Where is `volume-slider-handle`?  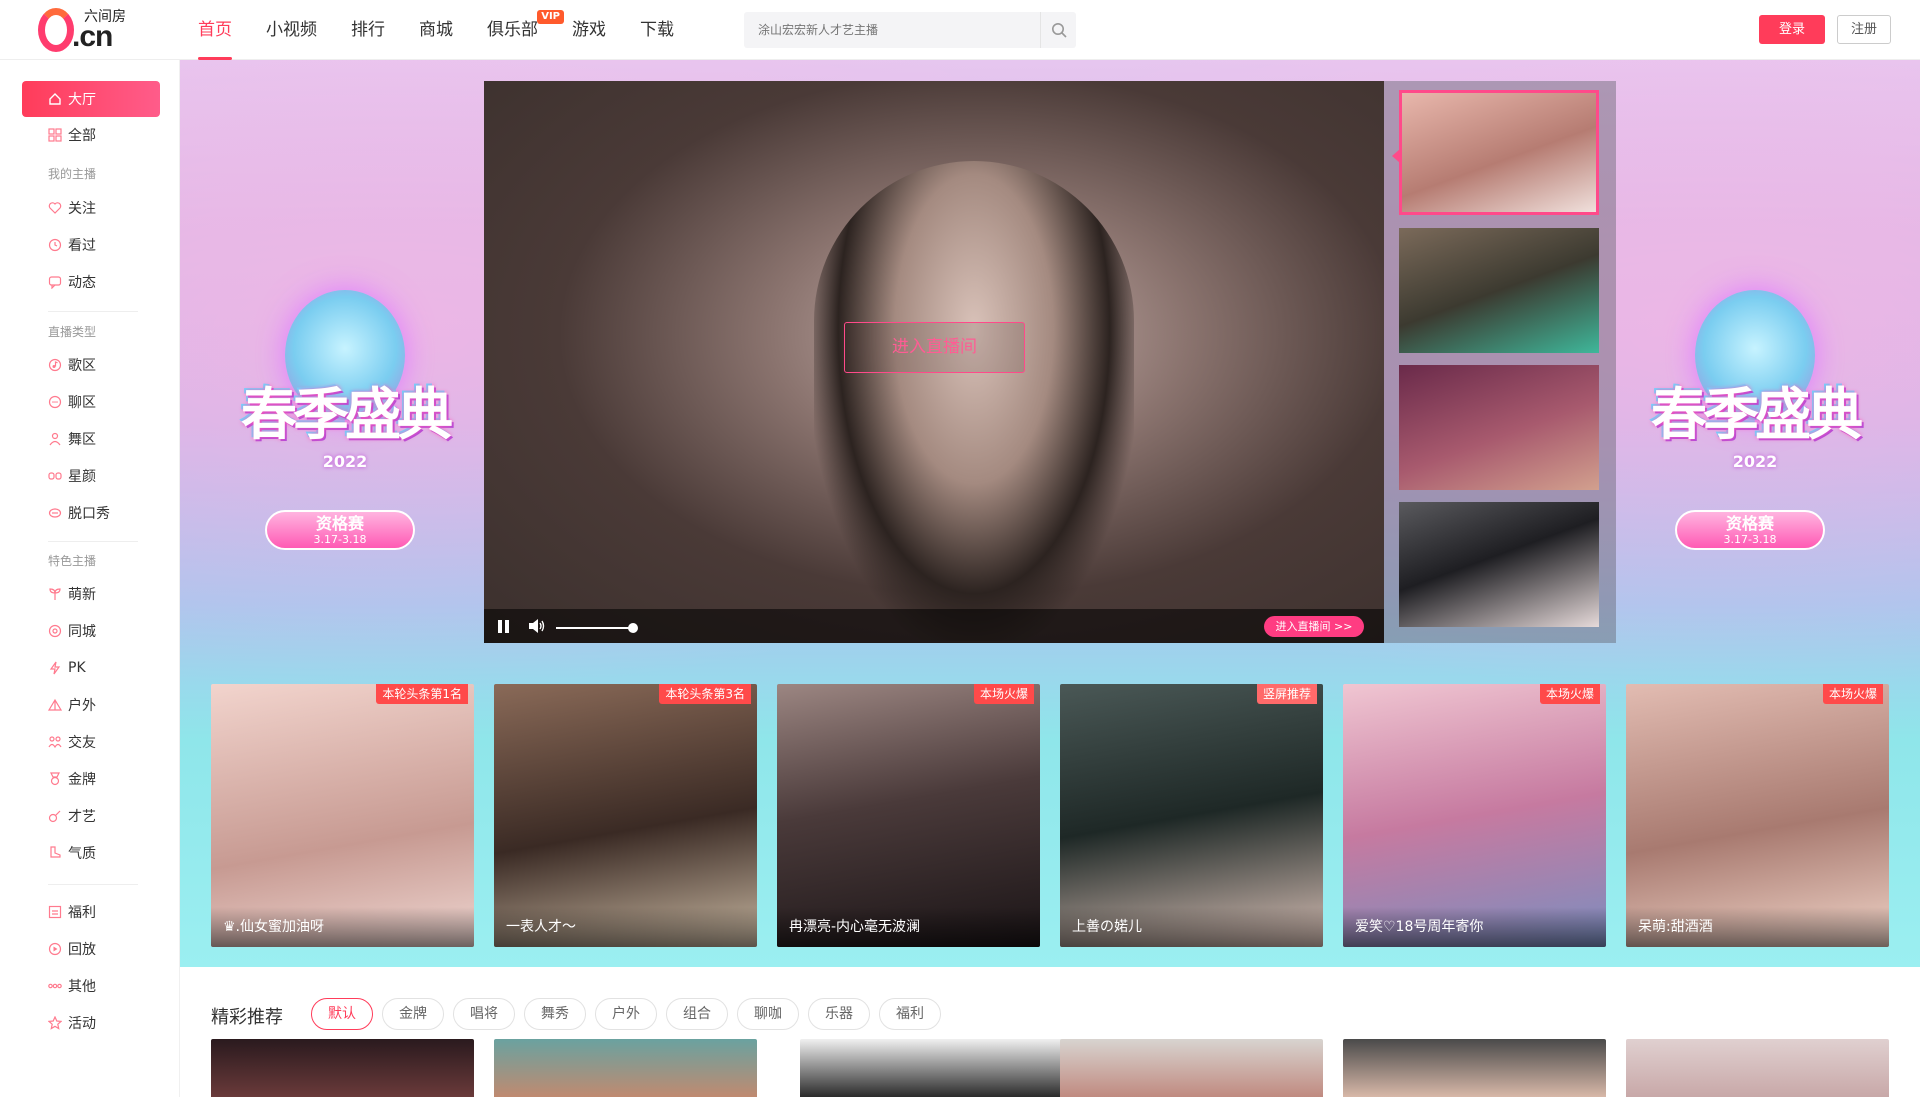
volume-slider-handle is located at coordinates (633, 628).